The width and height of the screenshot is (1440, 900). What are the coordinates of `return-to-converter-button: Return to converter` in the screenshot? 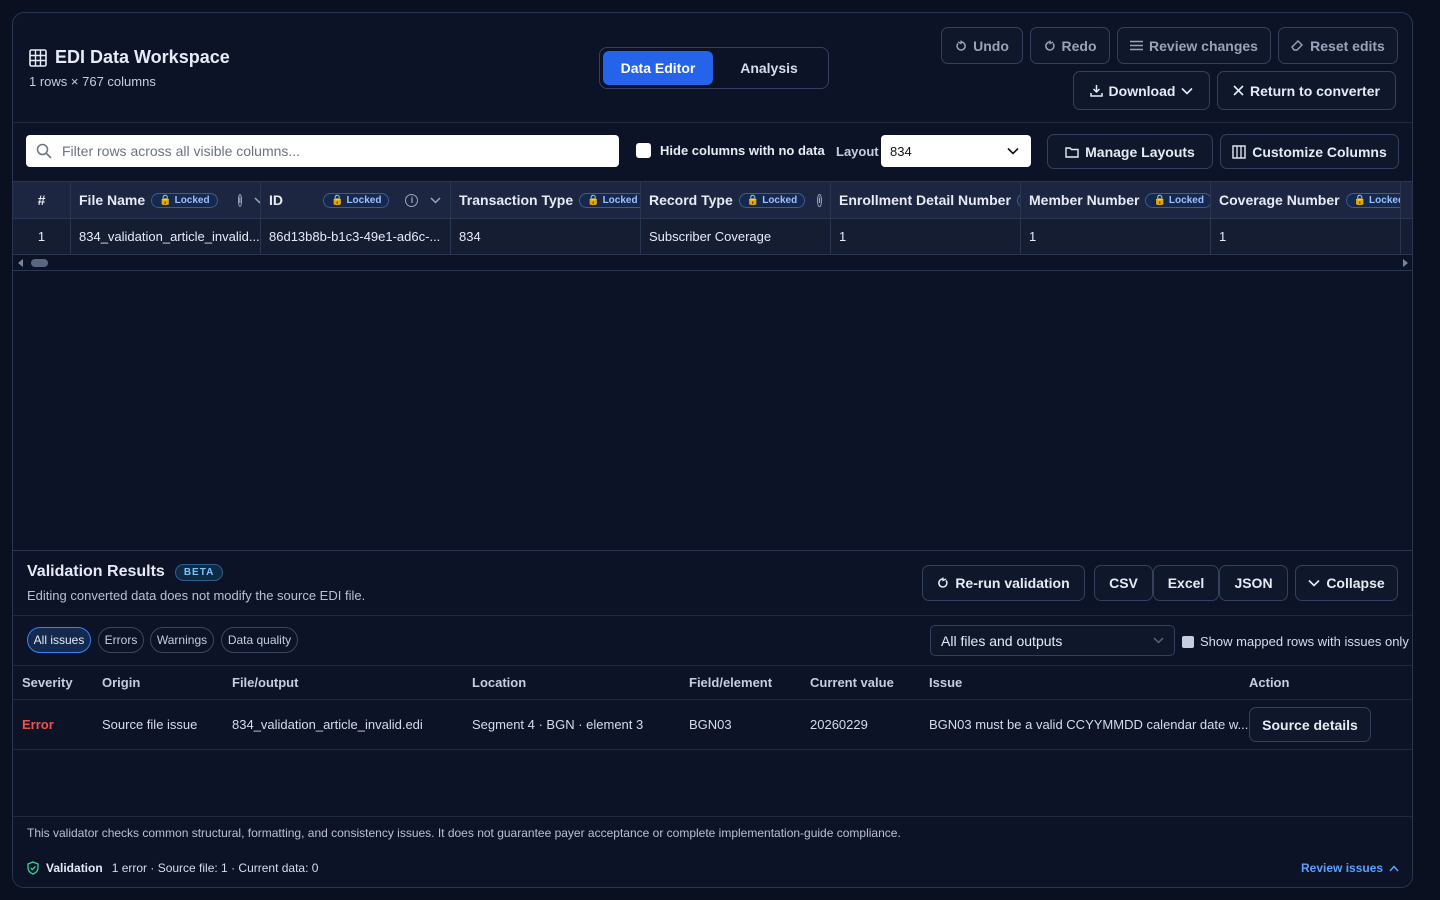 It's located at (1306, 90).